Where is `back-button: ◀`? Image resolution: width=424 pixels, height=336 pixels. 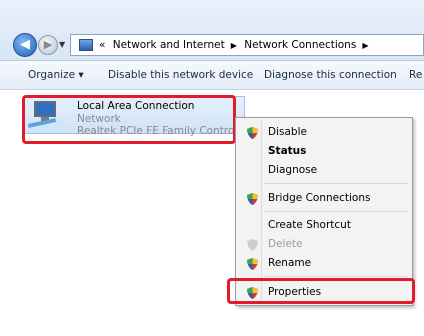
back-button: ◀ is located at coordinates (25, 45).